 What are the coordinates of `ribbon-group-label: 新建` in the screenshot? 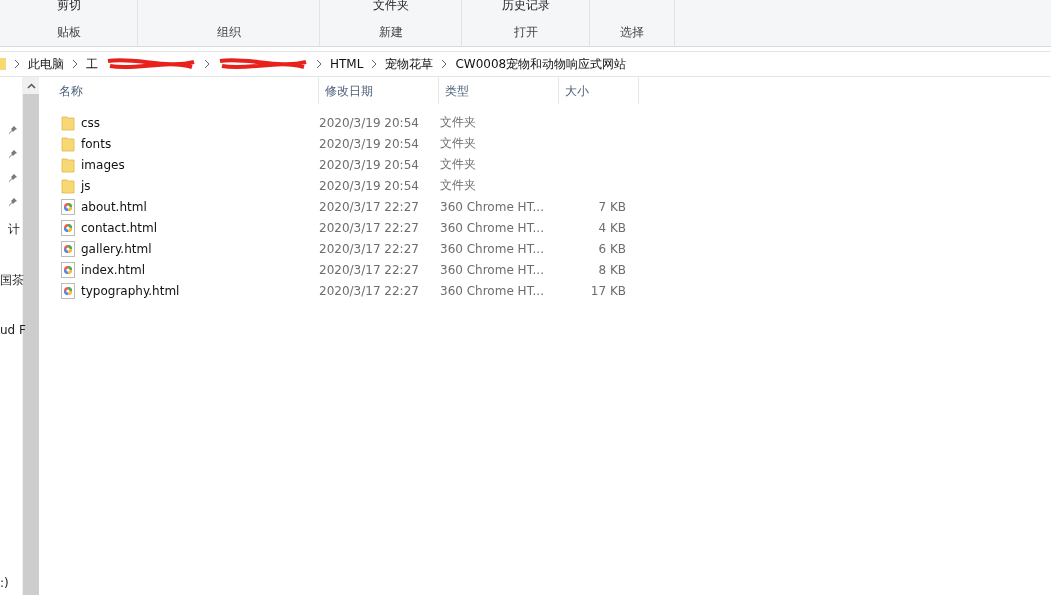 It's located at (390, 32).